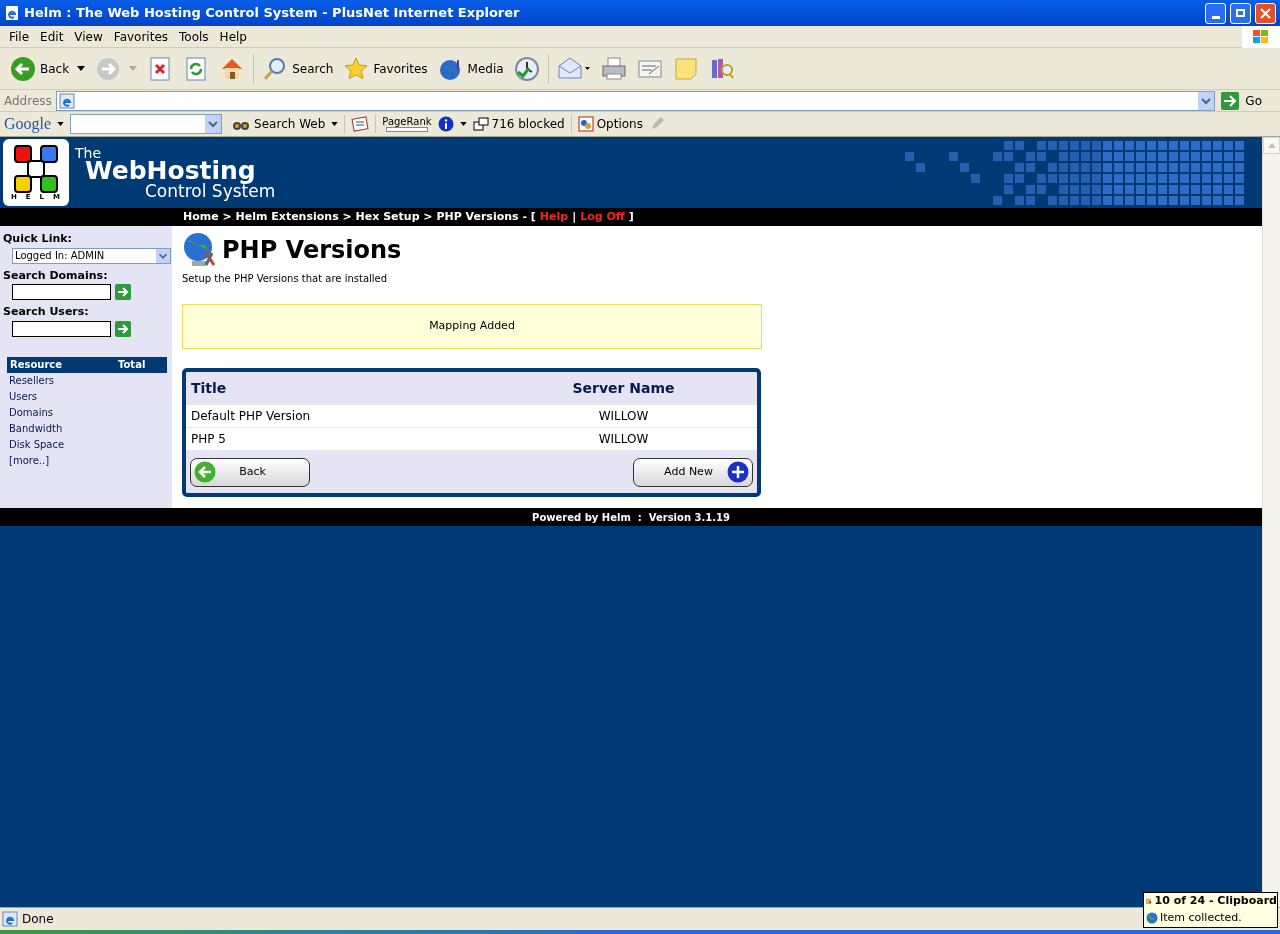 The width and height of the screenshot is (1280, 934). What do you see at coordinates (445, 124) in the screenshot?
I see `info-icon` at bounding box center [445, 124].